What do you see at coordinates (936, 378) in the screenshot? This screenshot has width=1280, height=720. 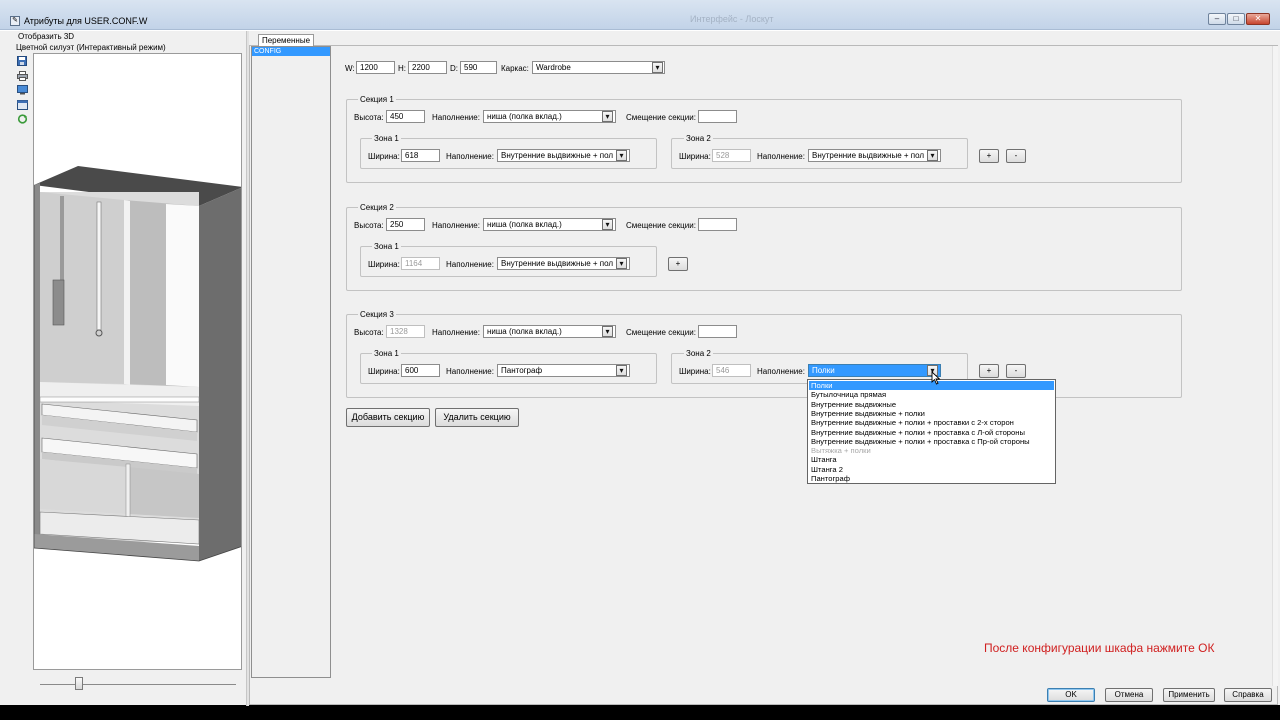 I see `mouse-cursor-icon` at bounding box center [936, 378].